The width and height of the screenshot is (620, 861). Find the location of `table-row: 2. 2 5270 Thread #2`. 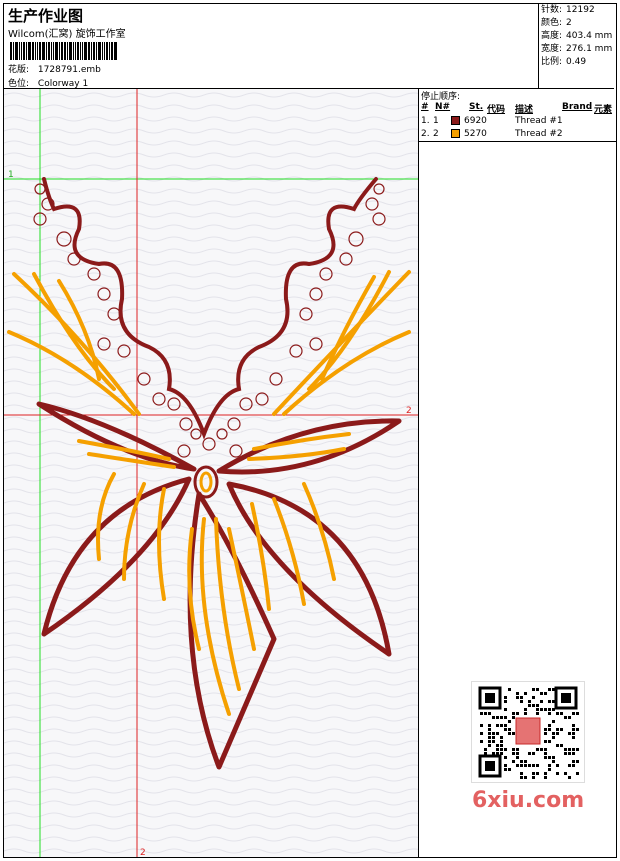

table-row: 2. 2 5270 Thread #2 is located at coordinates (518, 135).